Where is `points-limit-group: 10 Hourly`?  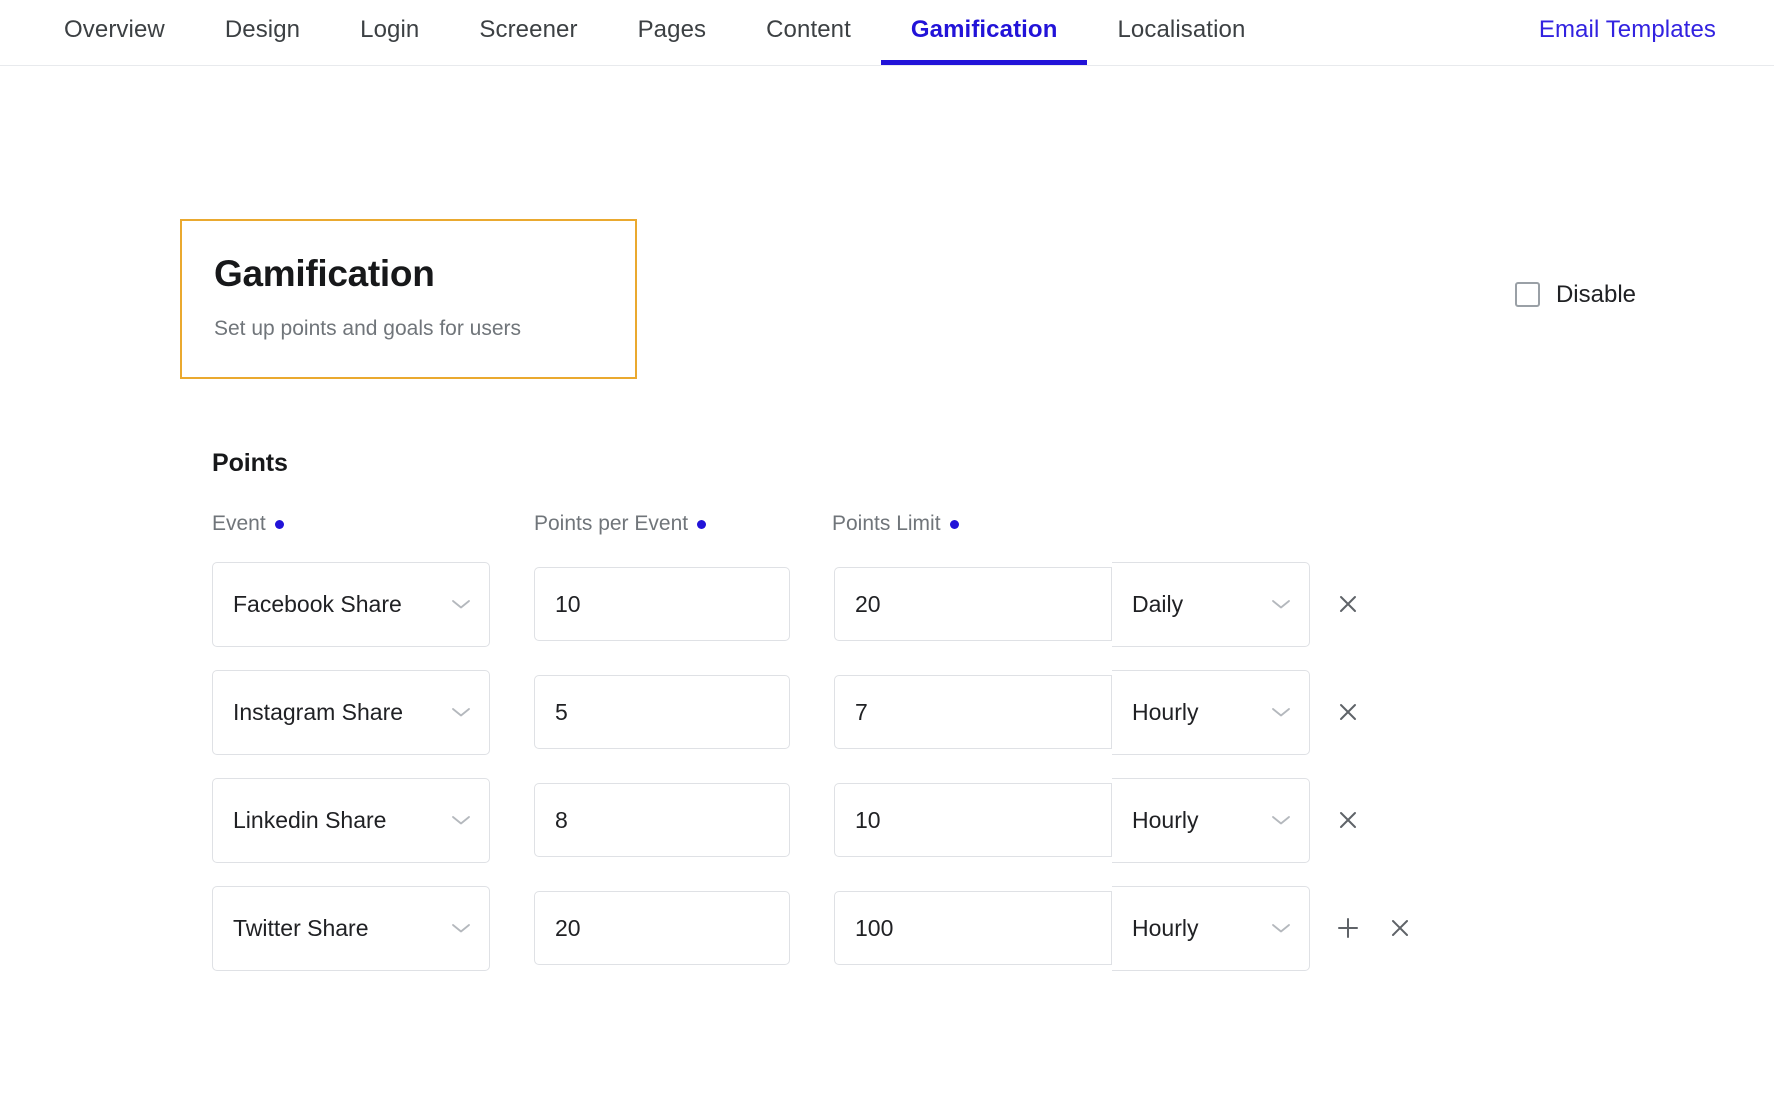 points-limit-group: 10 Hourly is located at coordinates (1072, 820).